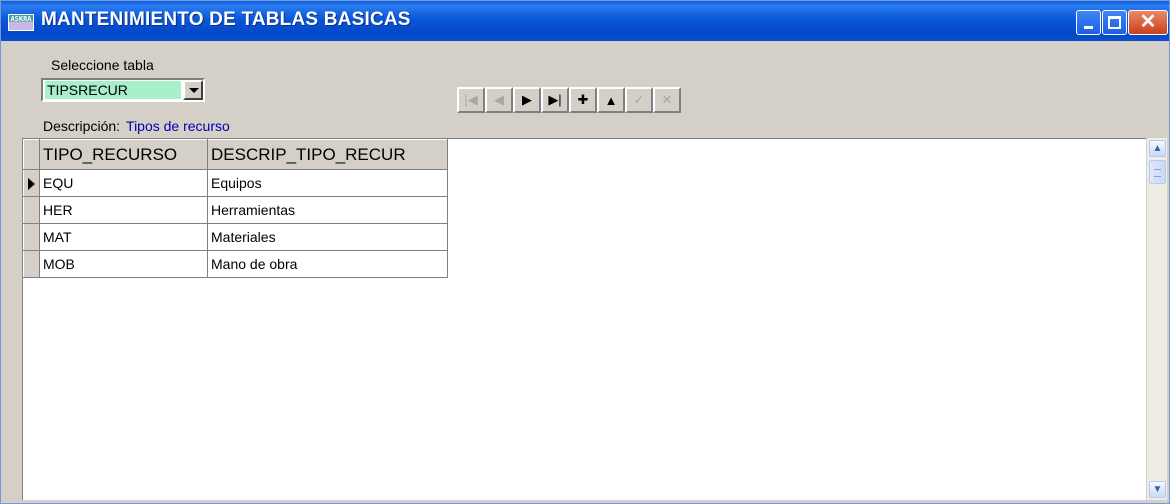 The height and width of the screenshot is (504, 1170). What do you see at coordinates (327, 210) in the screenshot?
I see `cell-descrip-tipo-recur: Herramientas` at bounding box center [327, 210].